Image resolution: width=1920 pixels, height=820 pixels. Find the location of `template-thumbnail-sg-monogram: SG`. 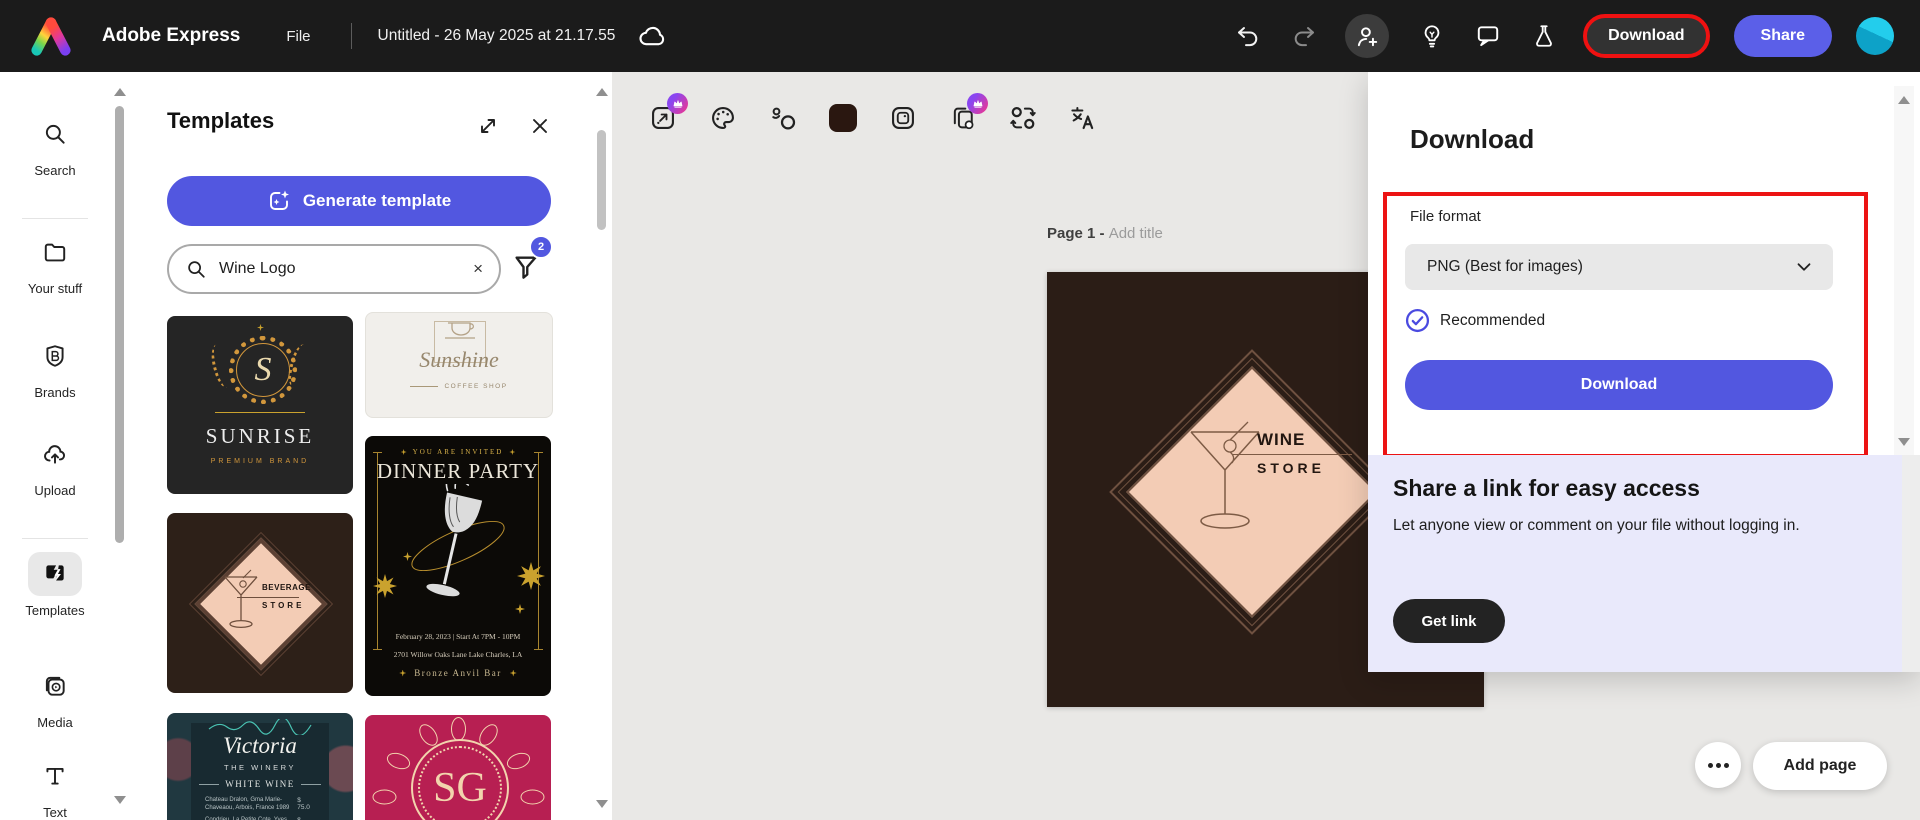

template-thumbnail-sg-monogram: SG is located at coordinates (458, 767).